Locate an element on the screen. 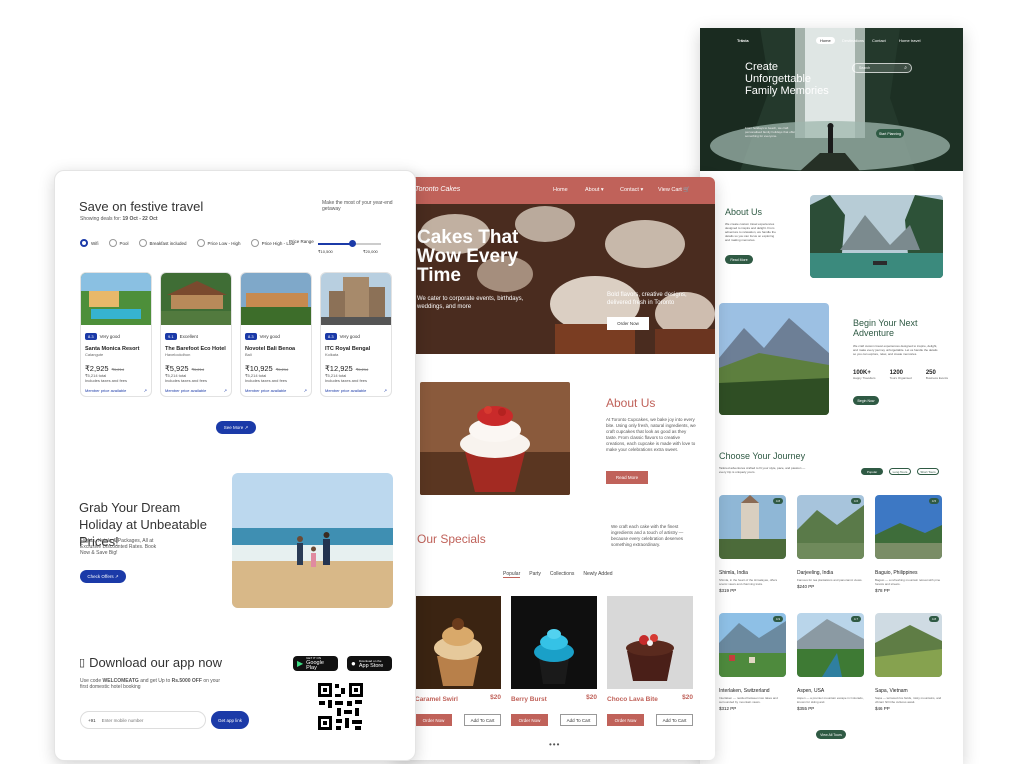 The width and height of the screenshot is (1024, 764). travel-begin-title: Begin Your Next Adventure is located at coordinates (885, 328).